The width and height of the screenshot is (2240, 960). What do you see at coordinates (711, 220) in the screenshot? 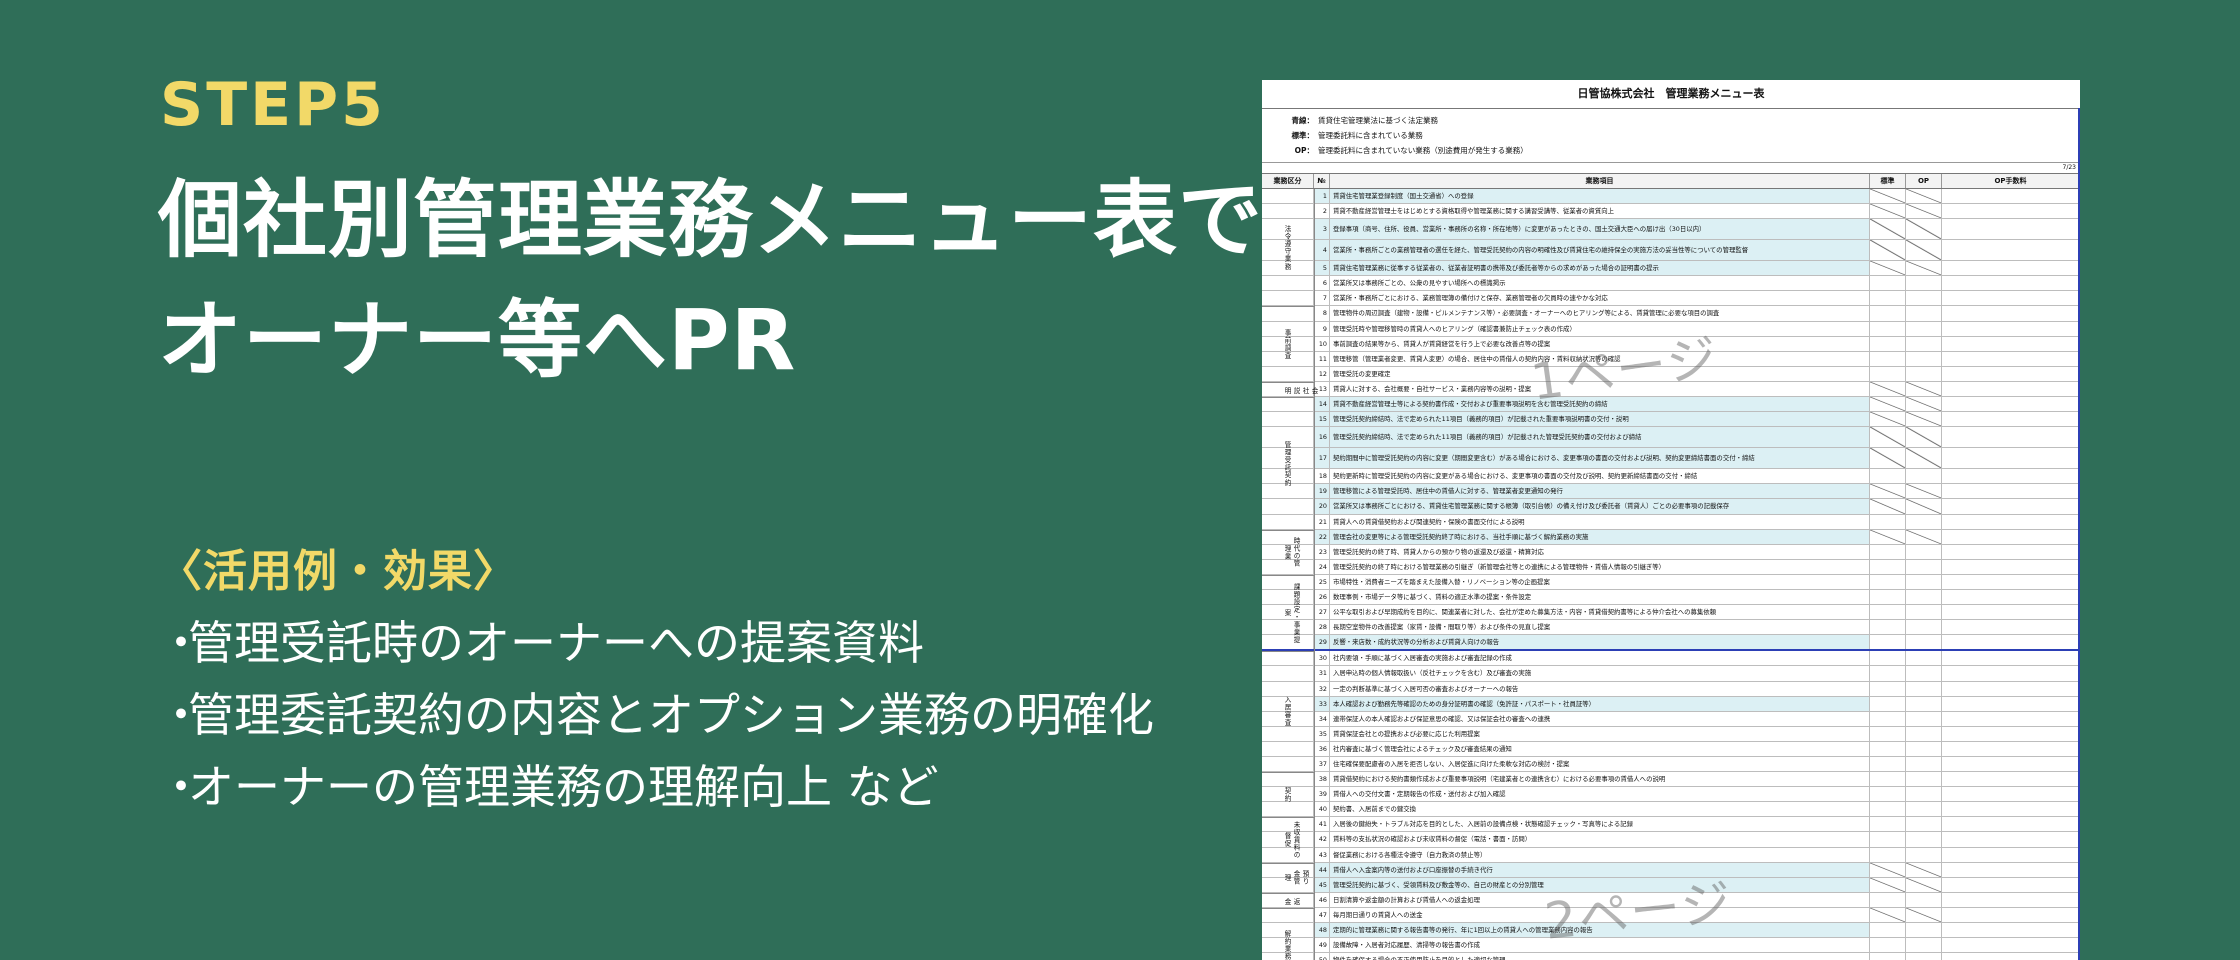
I see `title-line-1: 個社別管理業務メニュー表で` at bounding box center [711, 220].